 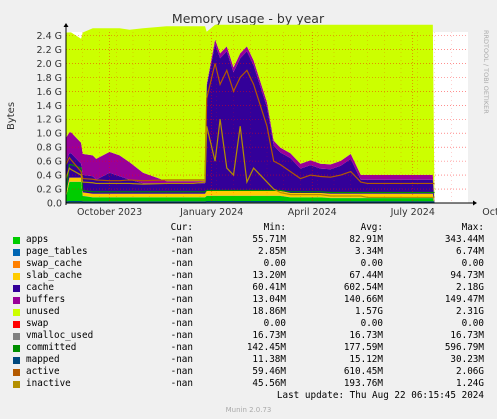 I want to click on legend-avg: 1.57G, so click(x=369, y=311).